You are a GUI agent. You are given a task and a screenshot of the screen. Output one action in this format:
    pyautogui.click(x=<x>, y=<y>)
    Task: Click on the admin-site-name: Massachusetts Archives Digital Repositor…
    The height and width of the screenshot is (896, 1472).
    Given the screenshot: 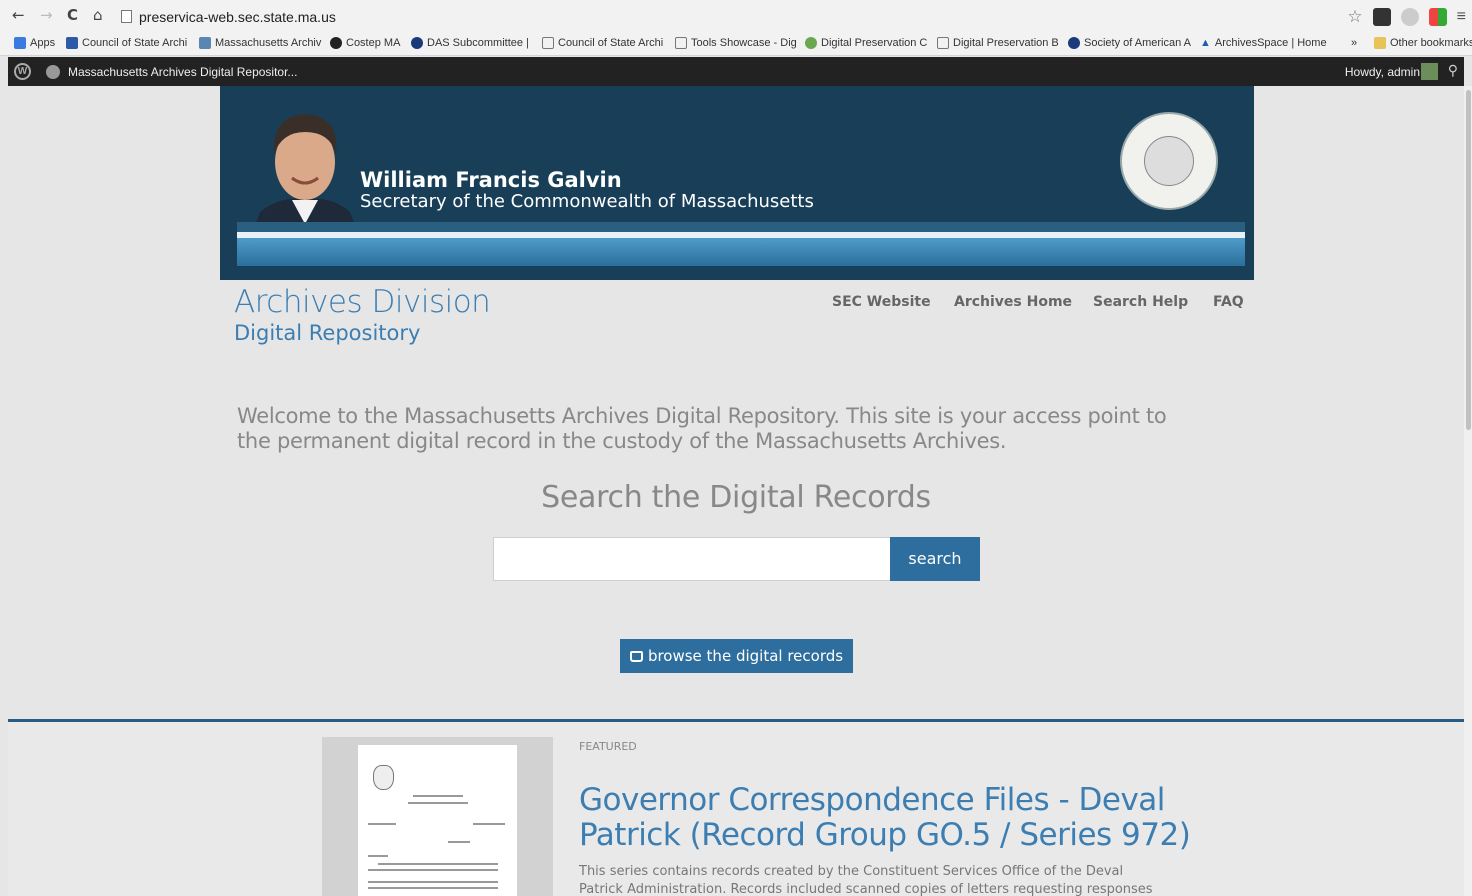 What is the action you would take?
    pyautogui.click(x=182, y=72)
    